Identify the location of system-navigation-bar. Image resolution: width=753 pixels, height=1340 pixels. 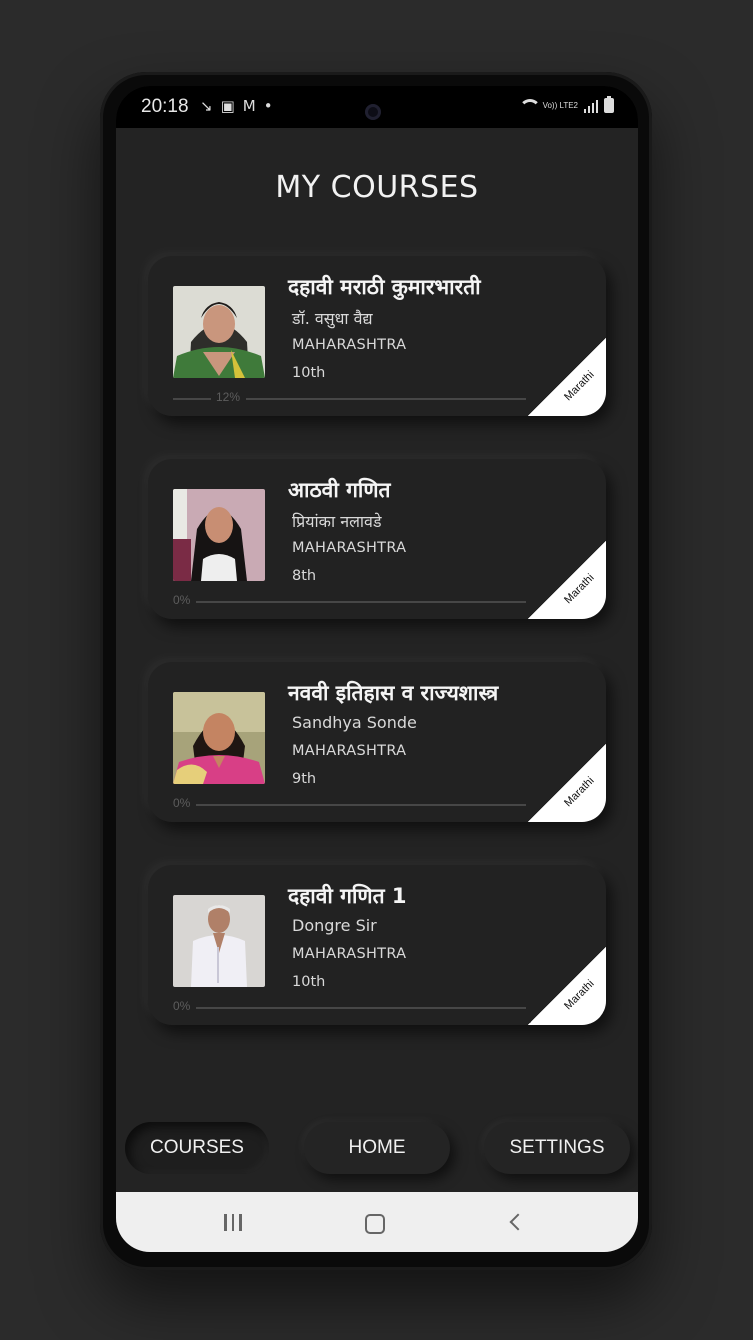
(377, 1222).